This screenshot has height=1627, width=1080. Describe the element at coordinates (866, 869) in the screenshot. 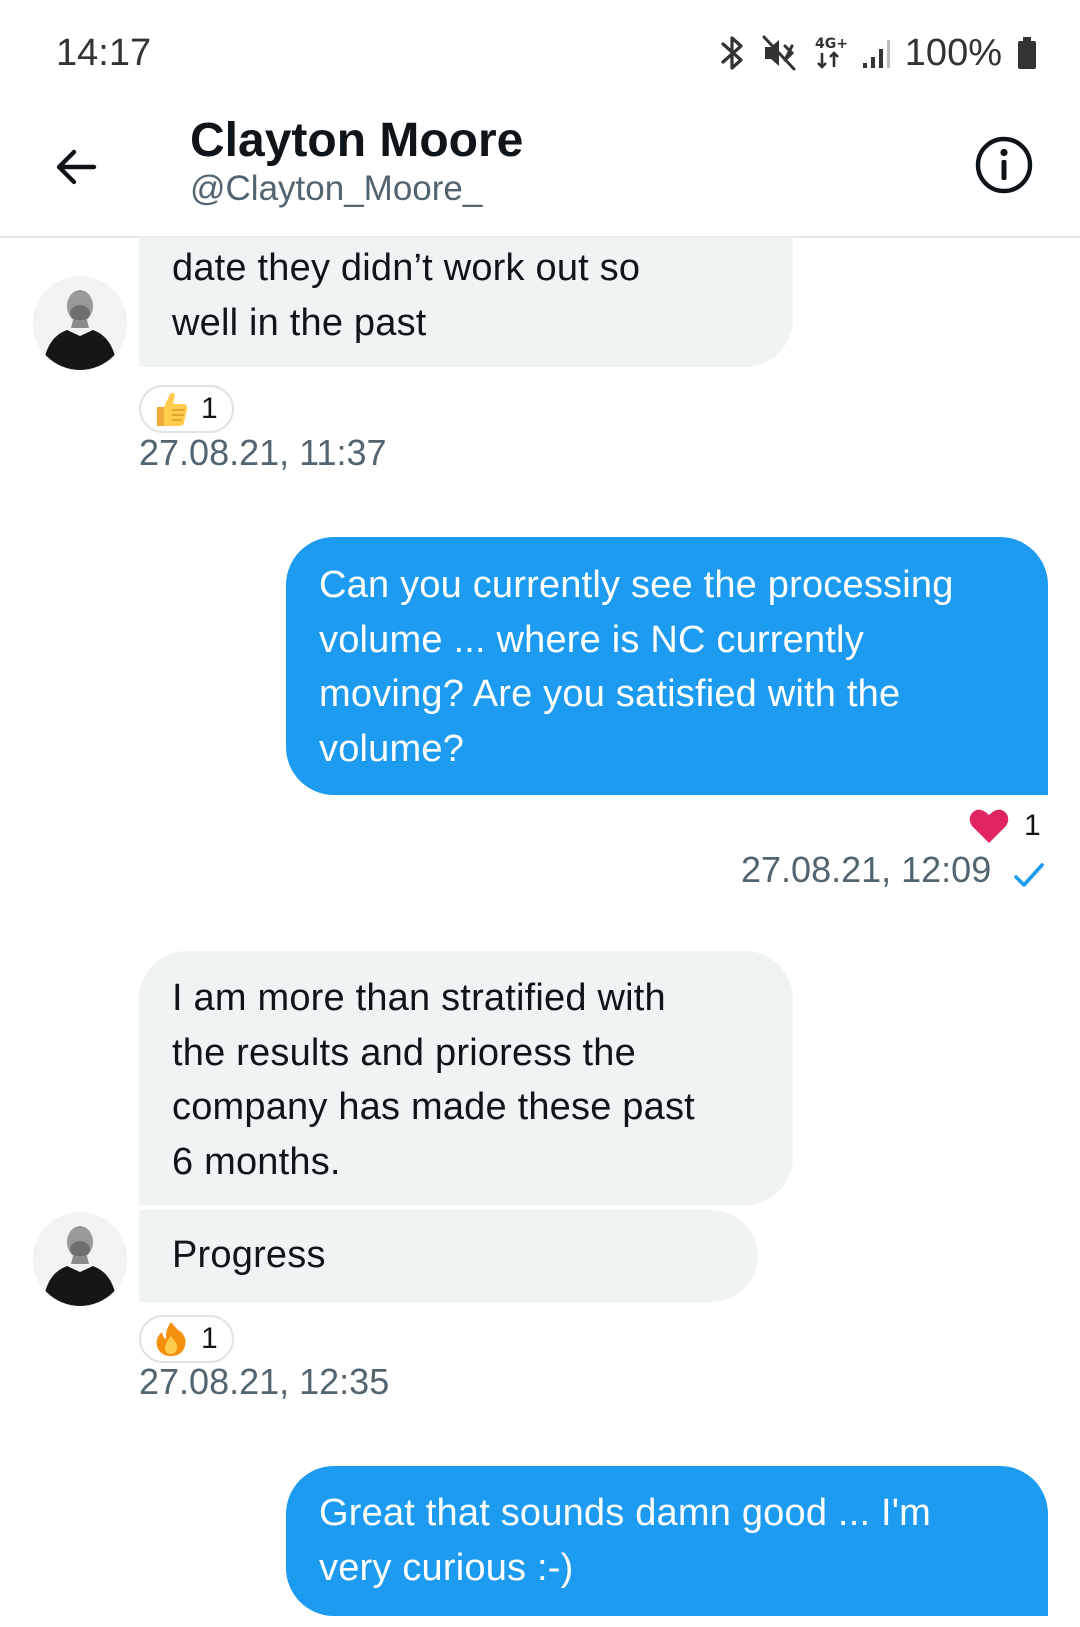

I see `message-timestamp: 27.08.21, 12:09` at that location.